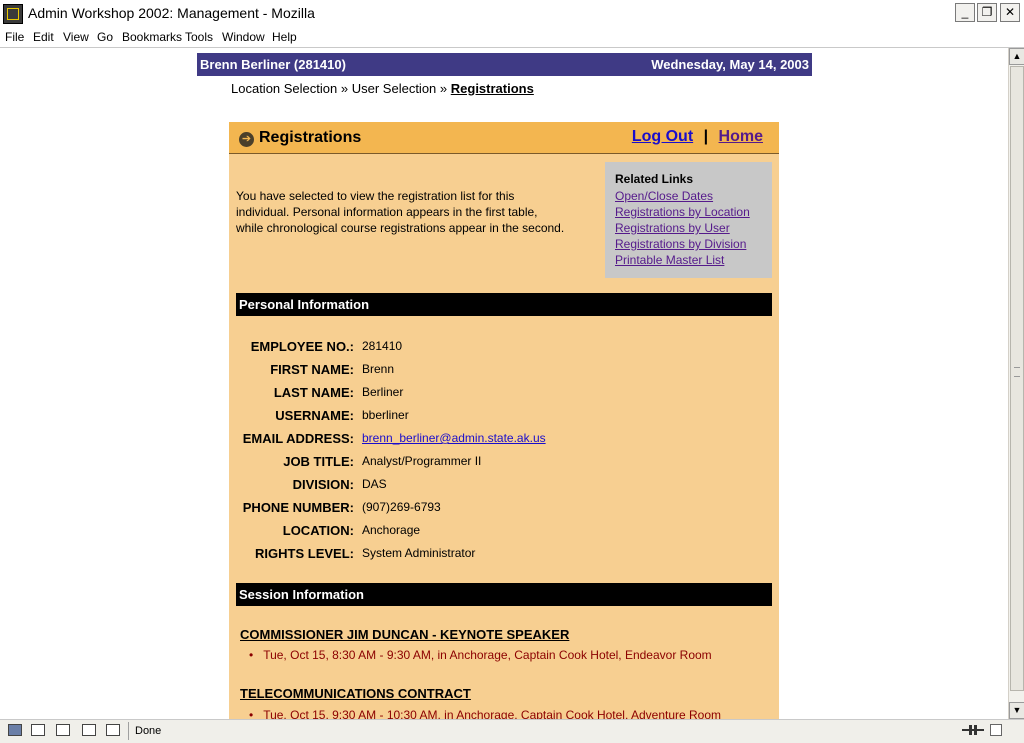 This screenshot has height=743, width=1024. Describe the element at coordinates (504, 138) in the screenshot. I see `panel-header: ➔ Registrations Log Out | Home` at that location.